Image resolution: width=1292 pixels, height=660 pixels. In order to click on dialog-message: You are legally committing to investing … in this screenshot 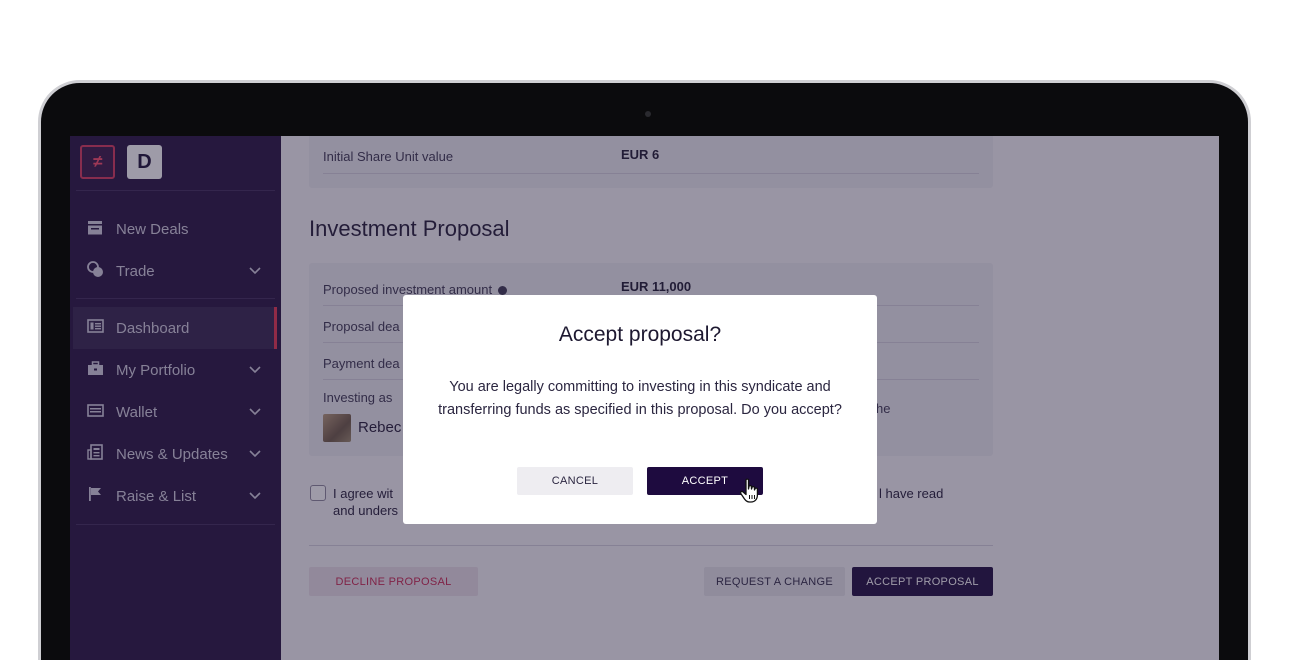, I will do `click(640, 398)`.